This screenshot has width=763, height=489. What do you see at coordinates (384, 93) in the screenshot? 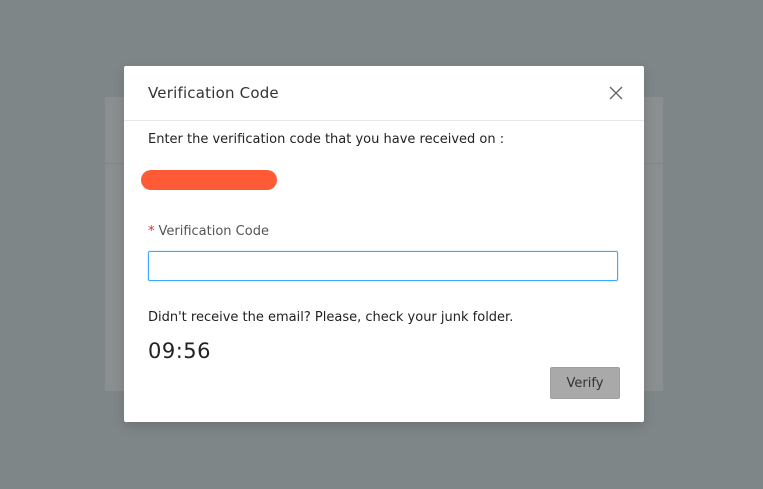
I see `modal-header: Verification Code` at bounding box center [384, 93].